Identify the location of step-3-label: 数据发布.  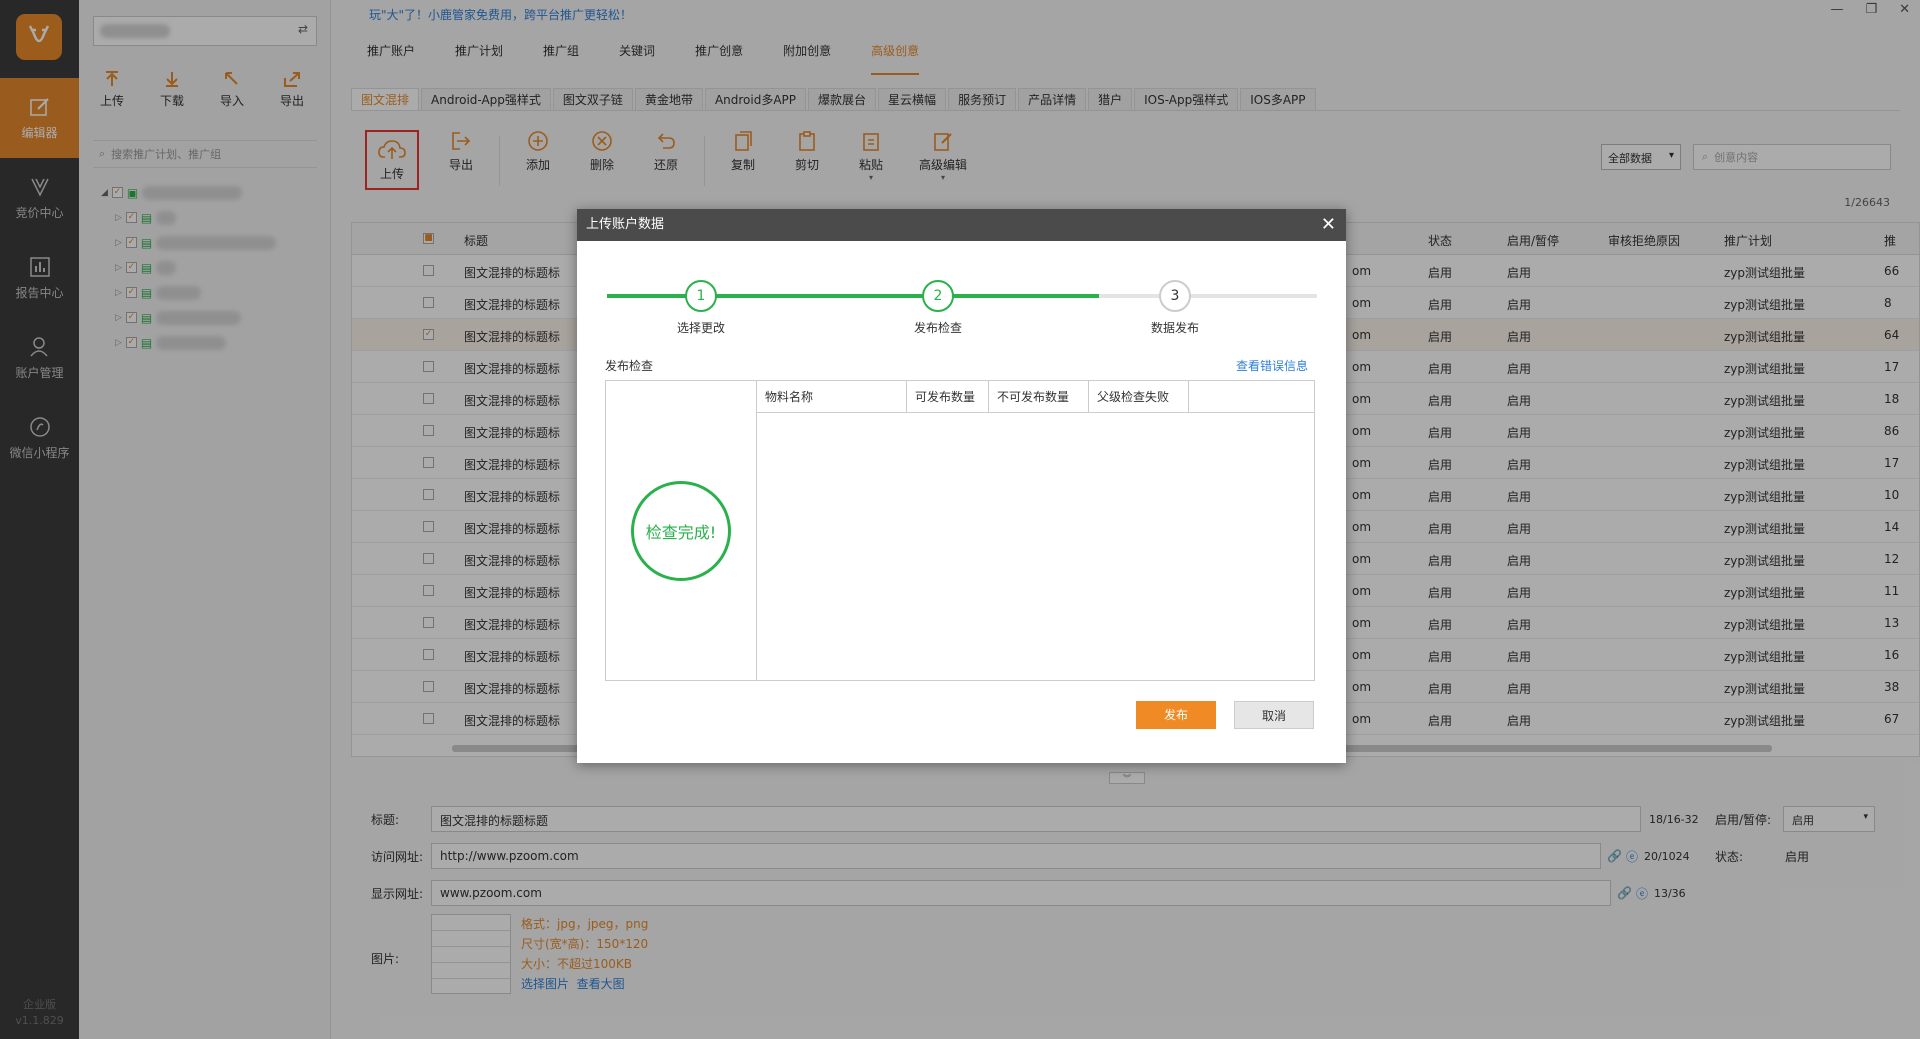
(1174, 328).